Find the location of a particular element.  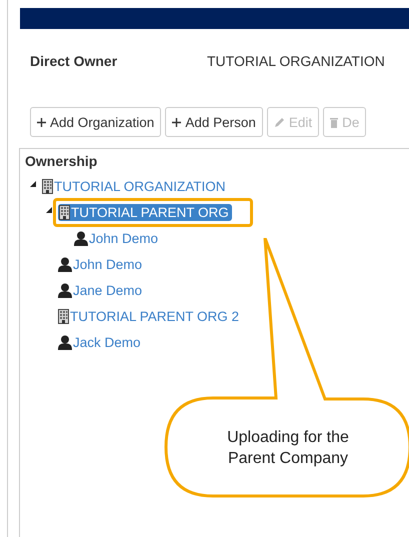

callout-text: Uploading for the Parent Company is located at coordinates (288, 448).